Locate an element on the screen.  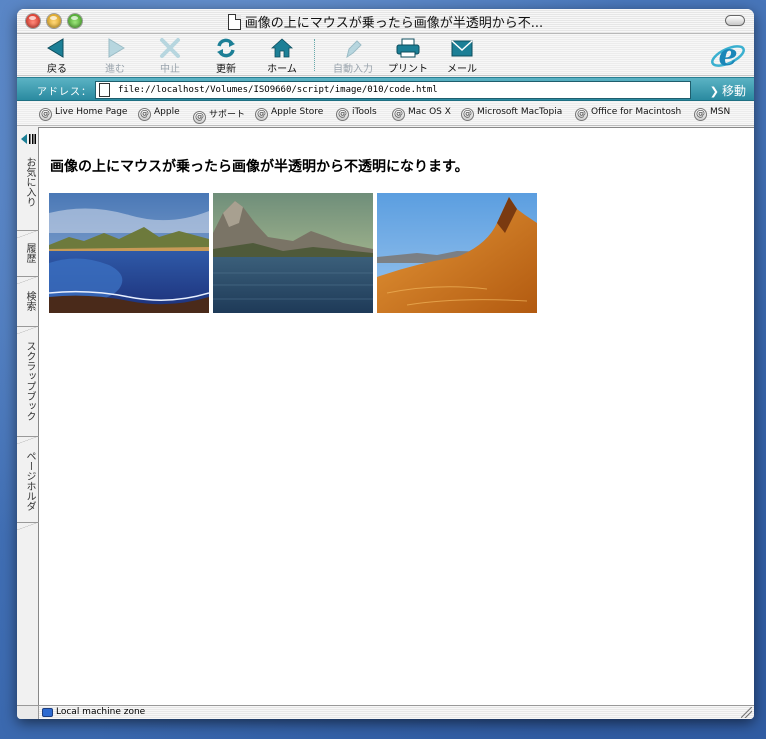
sidebar-tab-search: 検索 is located at coordinates (28, 310).